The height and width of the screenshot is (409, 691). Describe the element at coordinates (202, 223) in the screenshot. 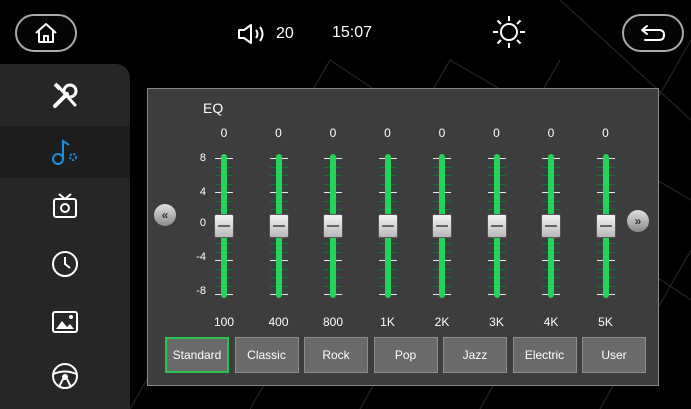

I see `scale-label: 0` at that location.